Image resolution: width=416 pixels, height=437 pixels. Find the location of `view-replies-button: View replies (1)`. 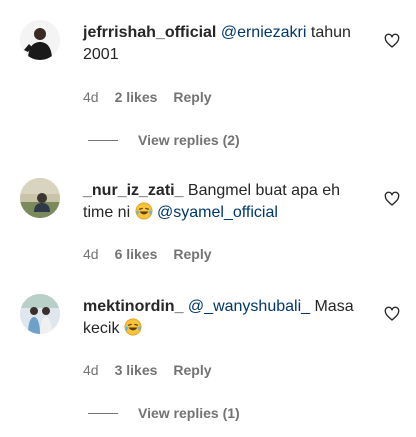

view-replies-button: View replies (1) is located at coordinates (164, 413).